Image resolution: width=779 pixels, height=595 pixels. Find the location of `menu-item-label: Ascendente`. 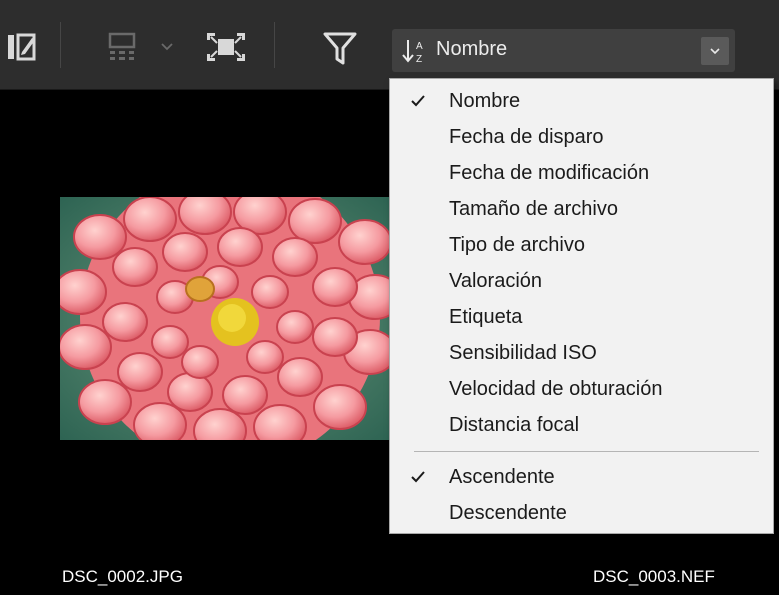

menu-item-label: Ascendente is located at coordinates (502, 477).